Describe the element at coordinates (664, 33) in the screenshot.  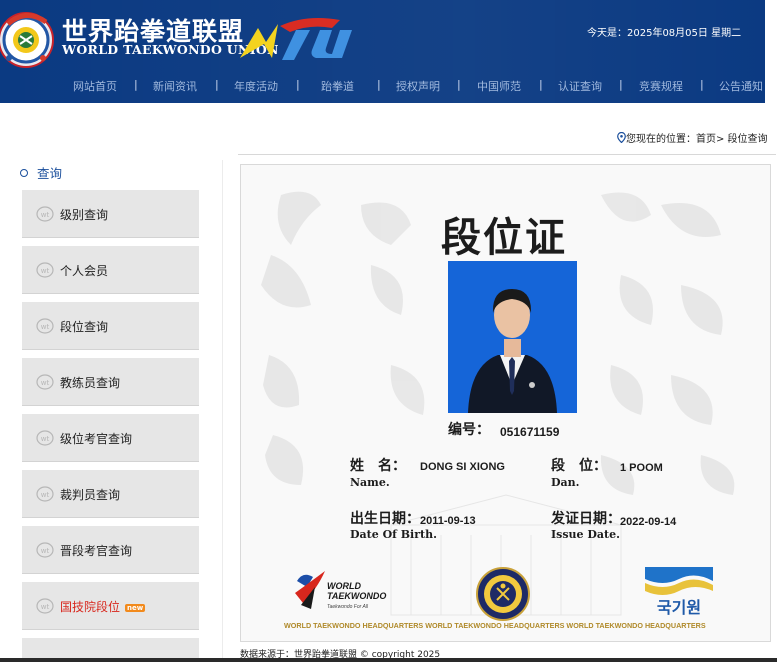
I see `today-date: 今天是：2025年08月05日 星期二` at that location.